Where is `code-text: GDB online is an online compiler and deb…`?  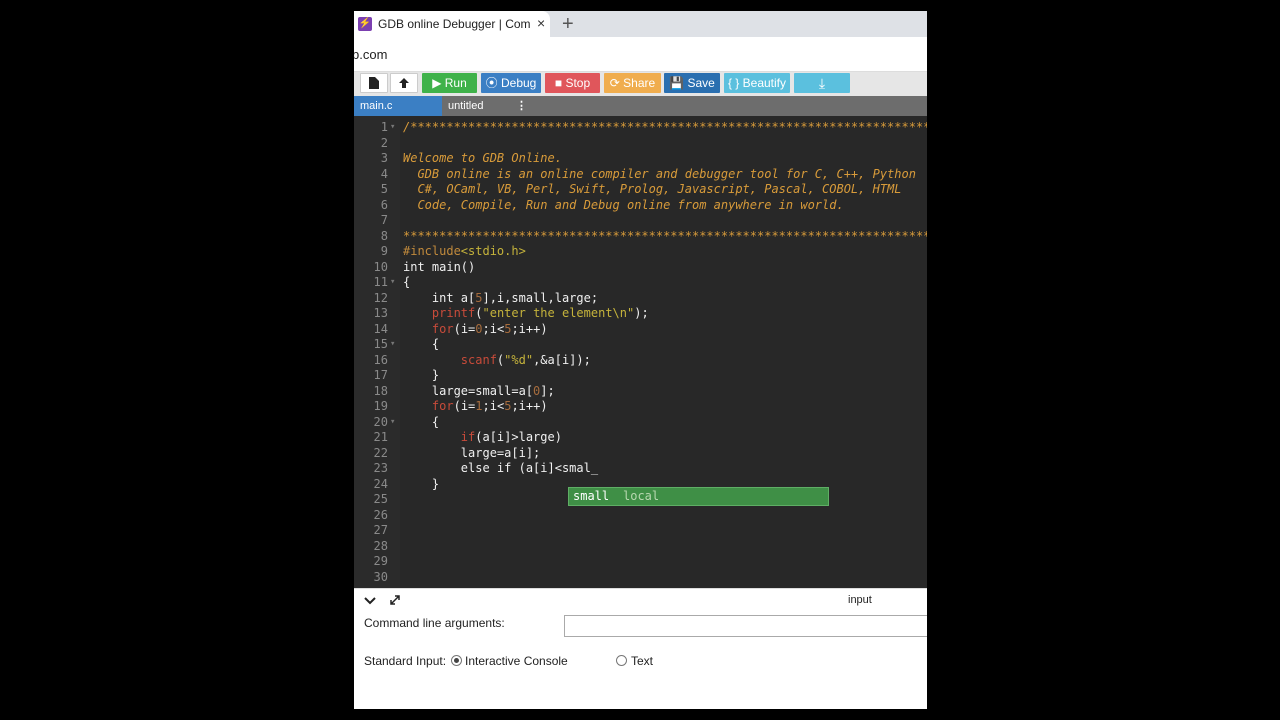 code-text: GDB online is an online compiler and deb… is located at coordinates (659, 175).